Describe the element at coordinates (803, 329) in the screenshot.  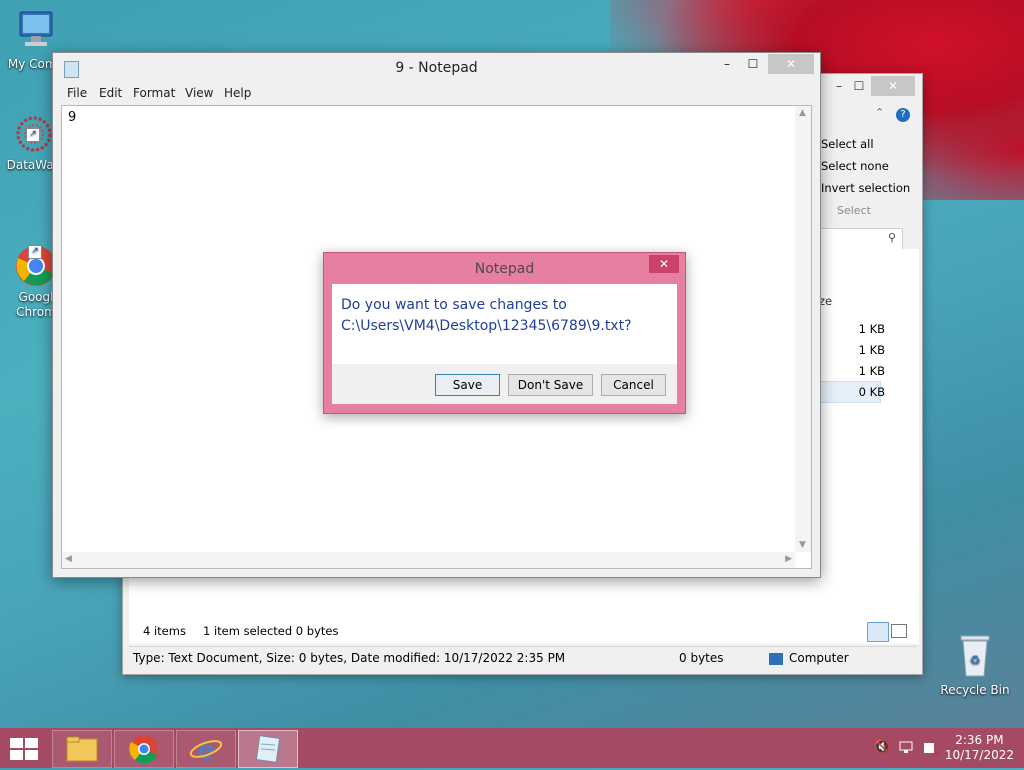
I see `vertical-scrollbar: ▲ ▼` at that location.